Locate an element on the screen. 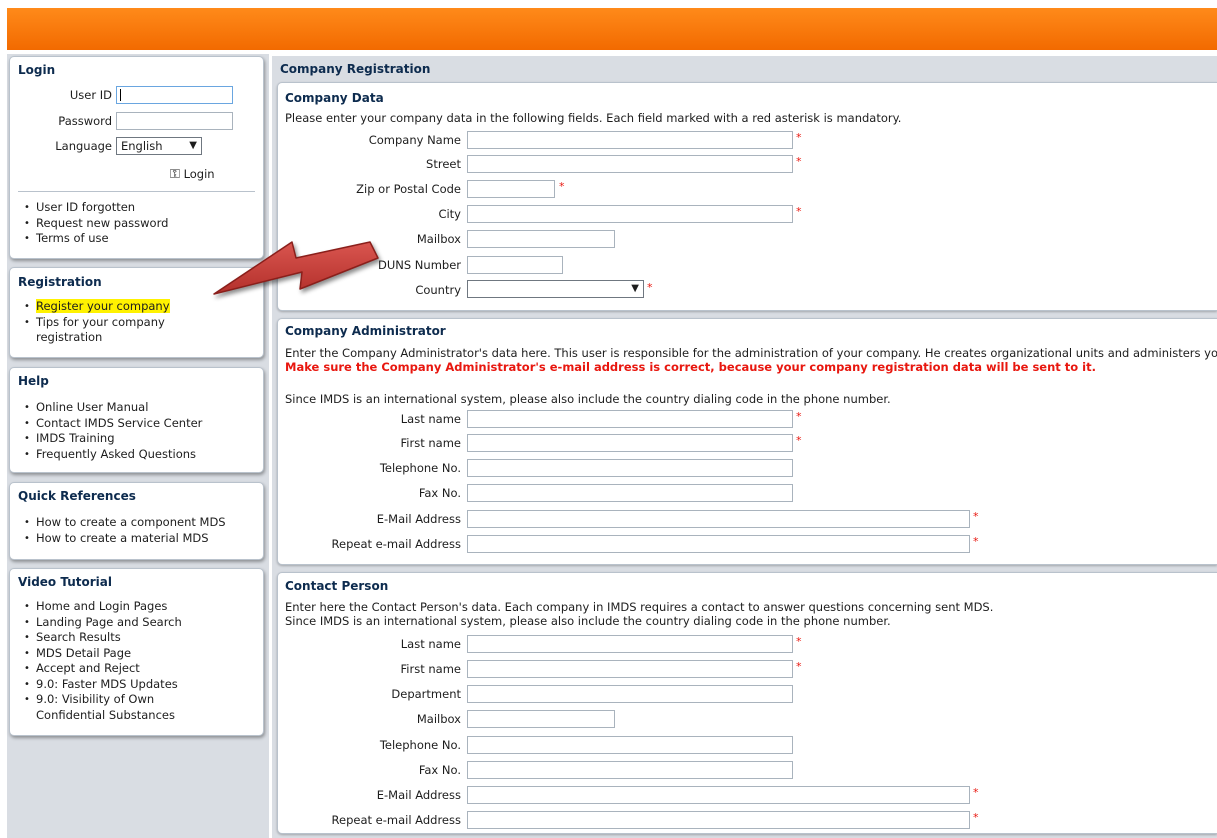 This screenshot has height=838, width=1217. contact-service-link: Contact IMDS Service Center is located at coordinates (113, 424).